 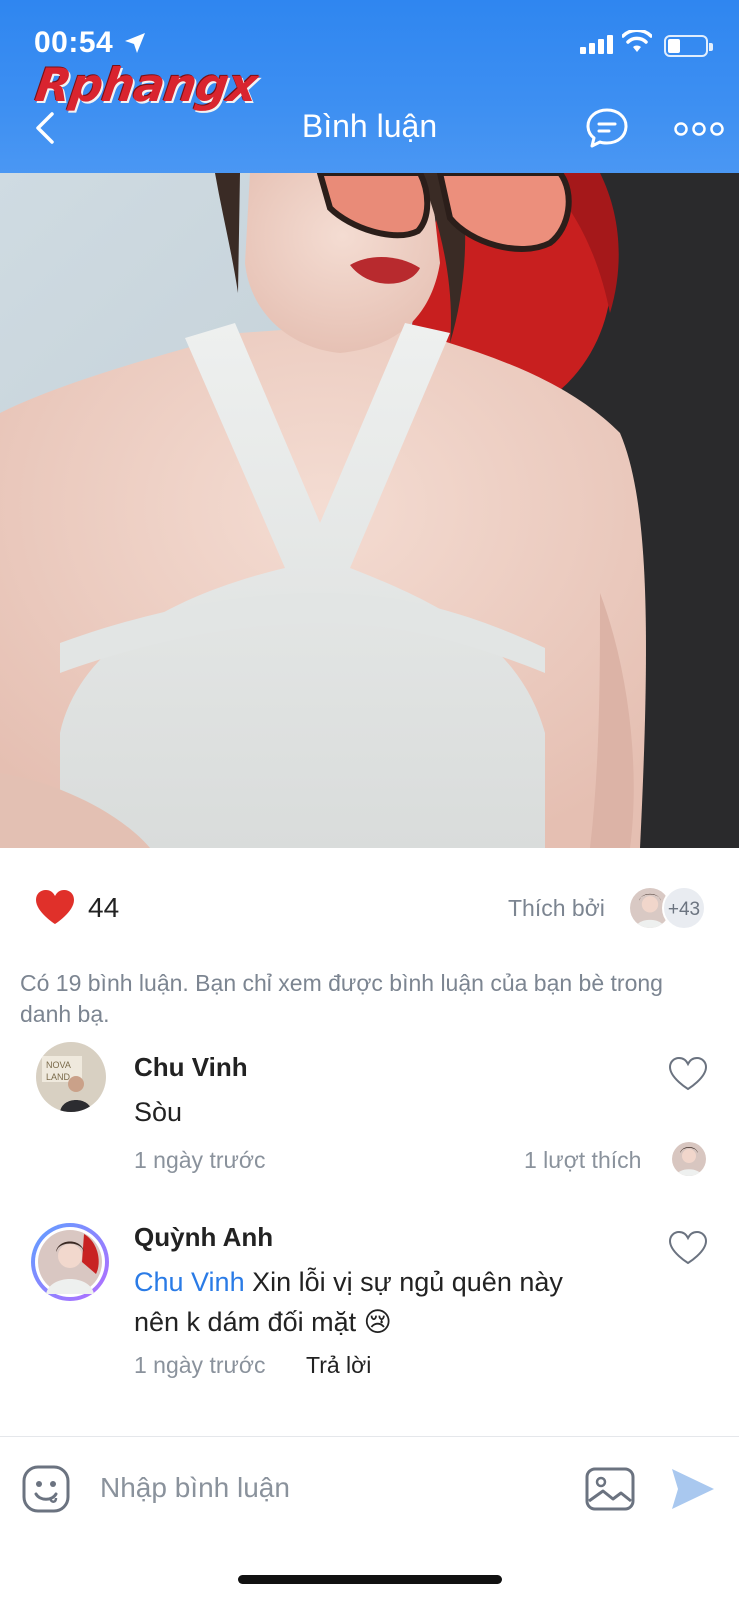 What do you see at coordinates (684, 908) in the screenshot?
I see `liker-more-count: +43` at bounding box center [684, 908].